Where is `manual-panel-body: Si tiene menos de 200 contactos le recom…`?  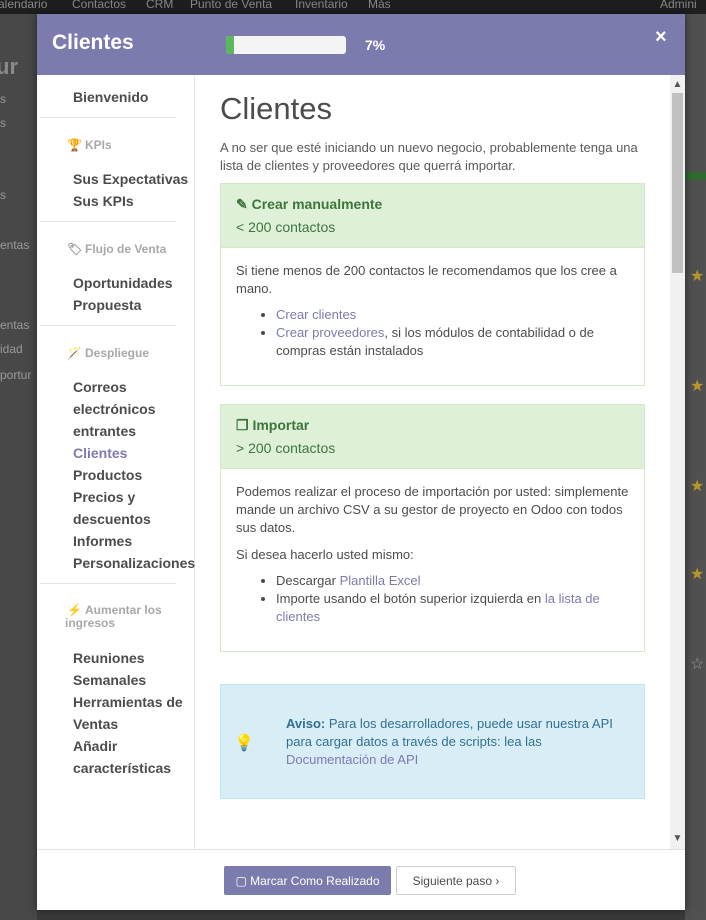
manual-panel-body: Si tiene menos de 200 contactos le recom… is located at coordinates (432, 311).